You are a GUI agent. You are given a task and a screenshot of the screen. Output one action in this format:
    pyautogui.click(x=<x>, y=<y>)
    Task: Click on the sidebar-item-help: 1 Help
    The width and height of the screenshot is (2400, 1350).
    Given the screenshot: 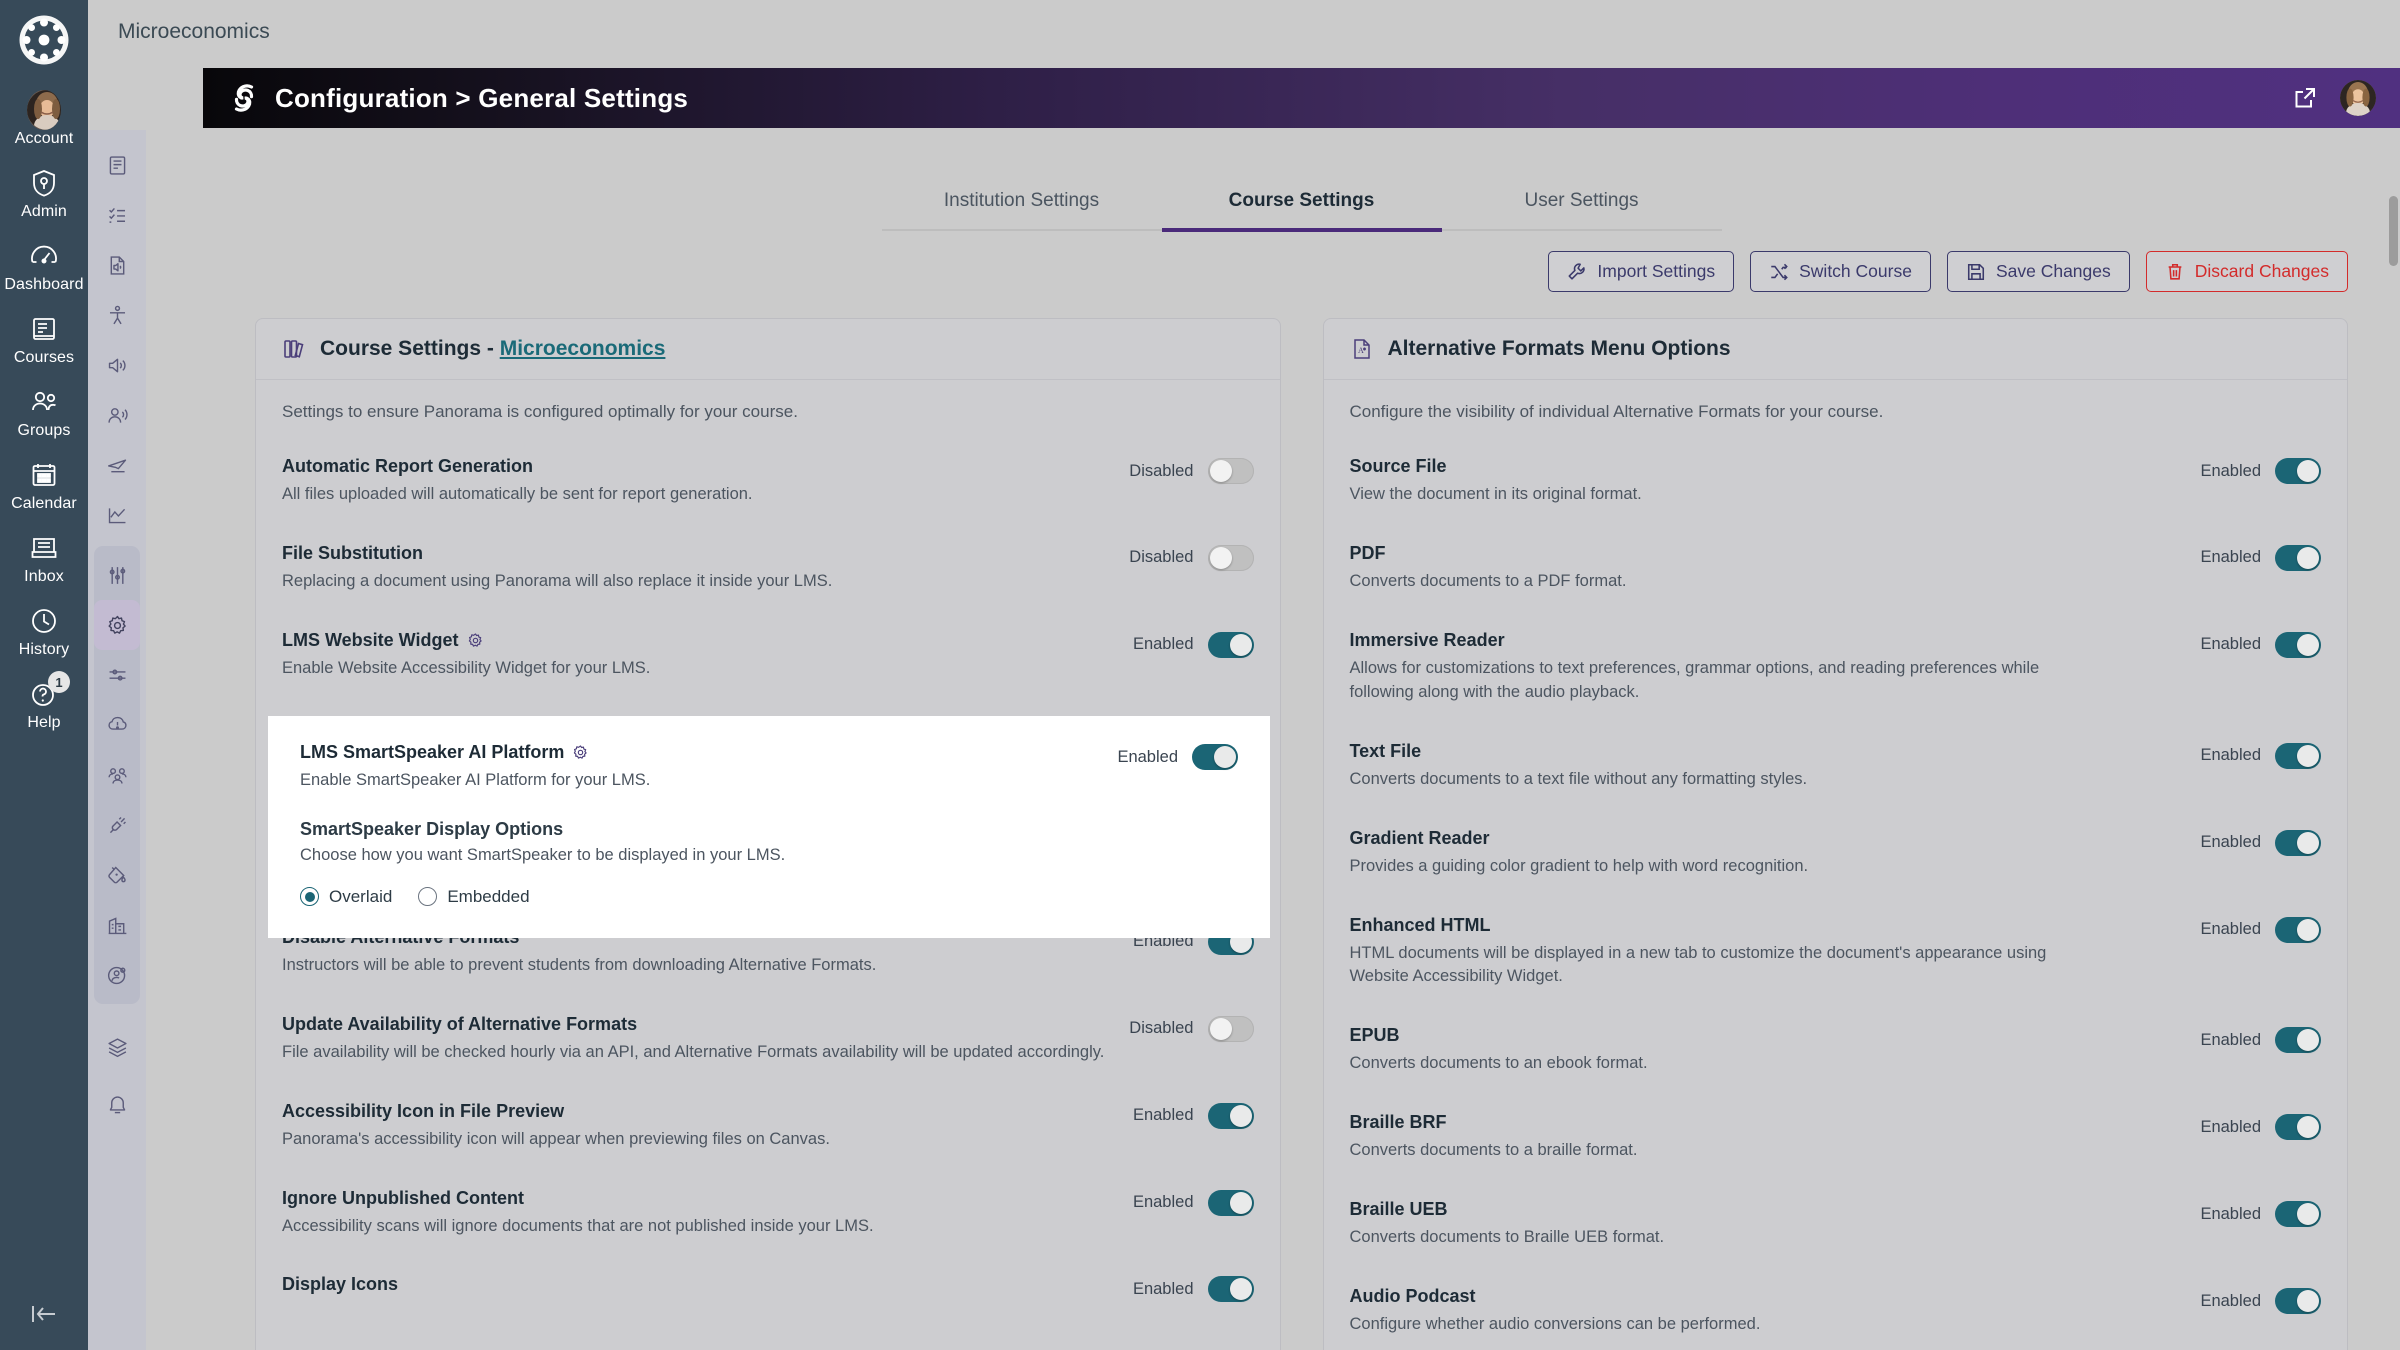 What is the action you would take?
    pyautogui.click(x=44, y=704)
    